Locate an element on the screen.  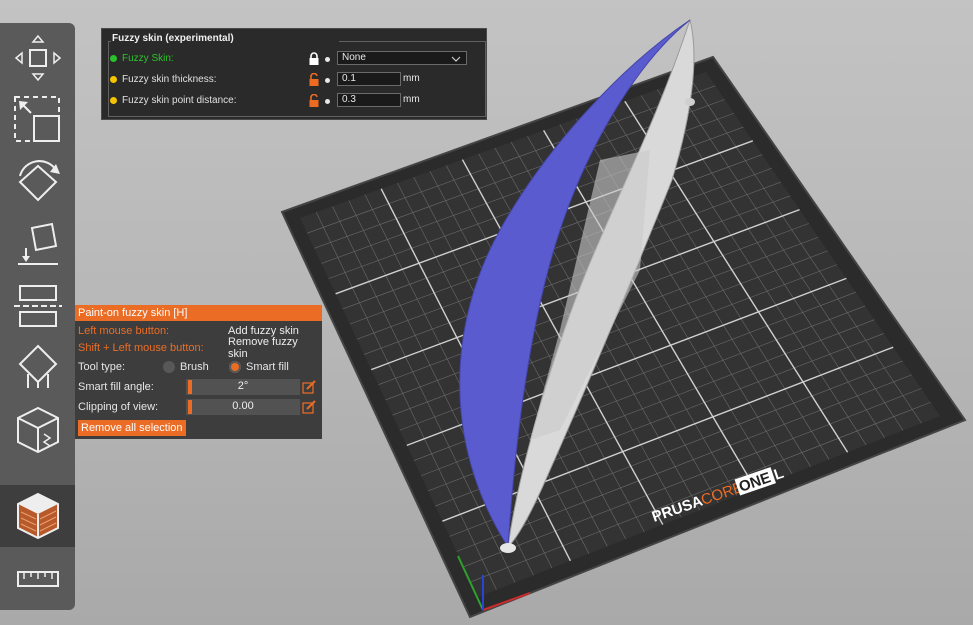
shift-mouse-label: Shift + Left mouse button: is located at coordinates (141, 348).